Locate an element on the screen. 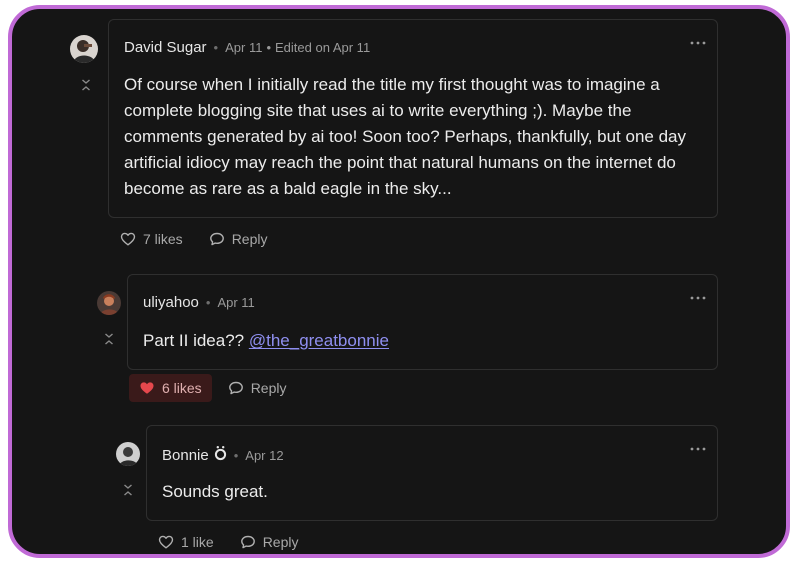 The width and height of the screenshot is (800, 567). like-button: 7 likes is located at coordinates (151, 239).